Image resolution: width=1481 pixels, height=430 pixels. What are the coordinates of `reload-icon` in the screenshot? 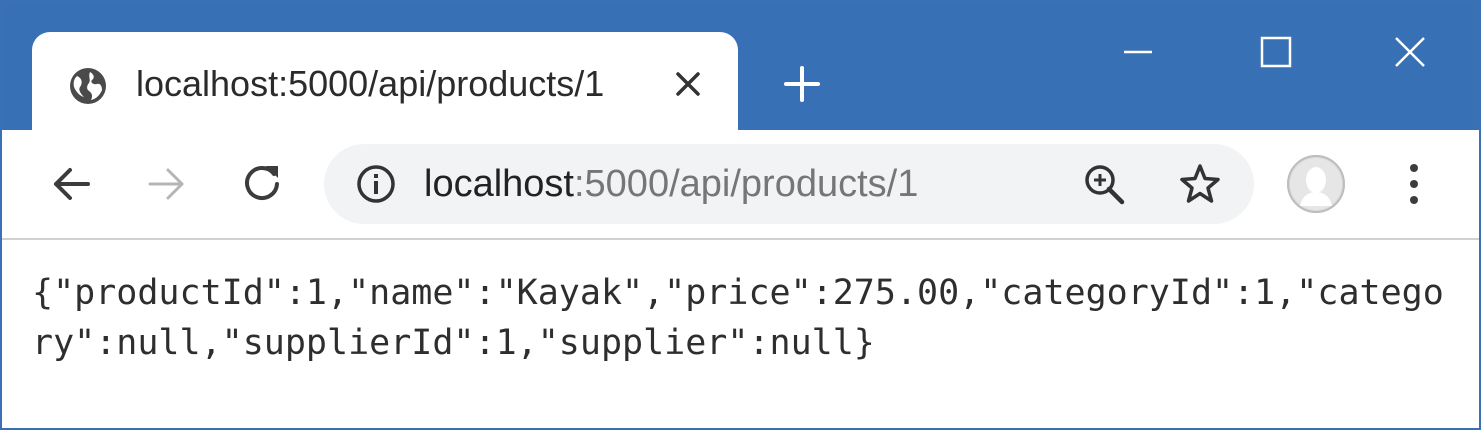 It's located at (262, 184).